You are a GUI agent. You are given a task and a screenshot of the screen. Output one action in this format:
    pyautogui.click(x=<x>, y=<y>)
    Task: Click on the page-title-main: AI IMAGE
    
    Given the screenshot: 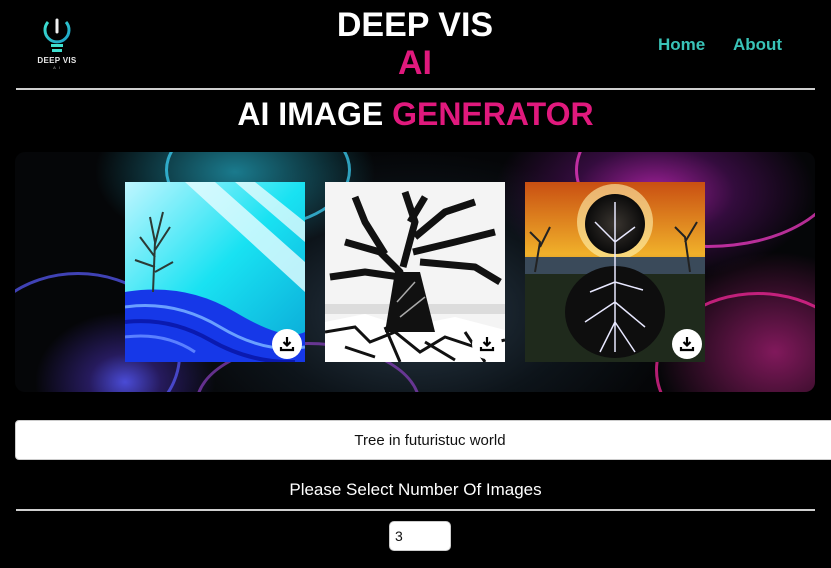 What is the action you would take?
    pyautogui.click(x=310, y=114)
    